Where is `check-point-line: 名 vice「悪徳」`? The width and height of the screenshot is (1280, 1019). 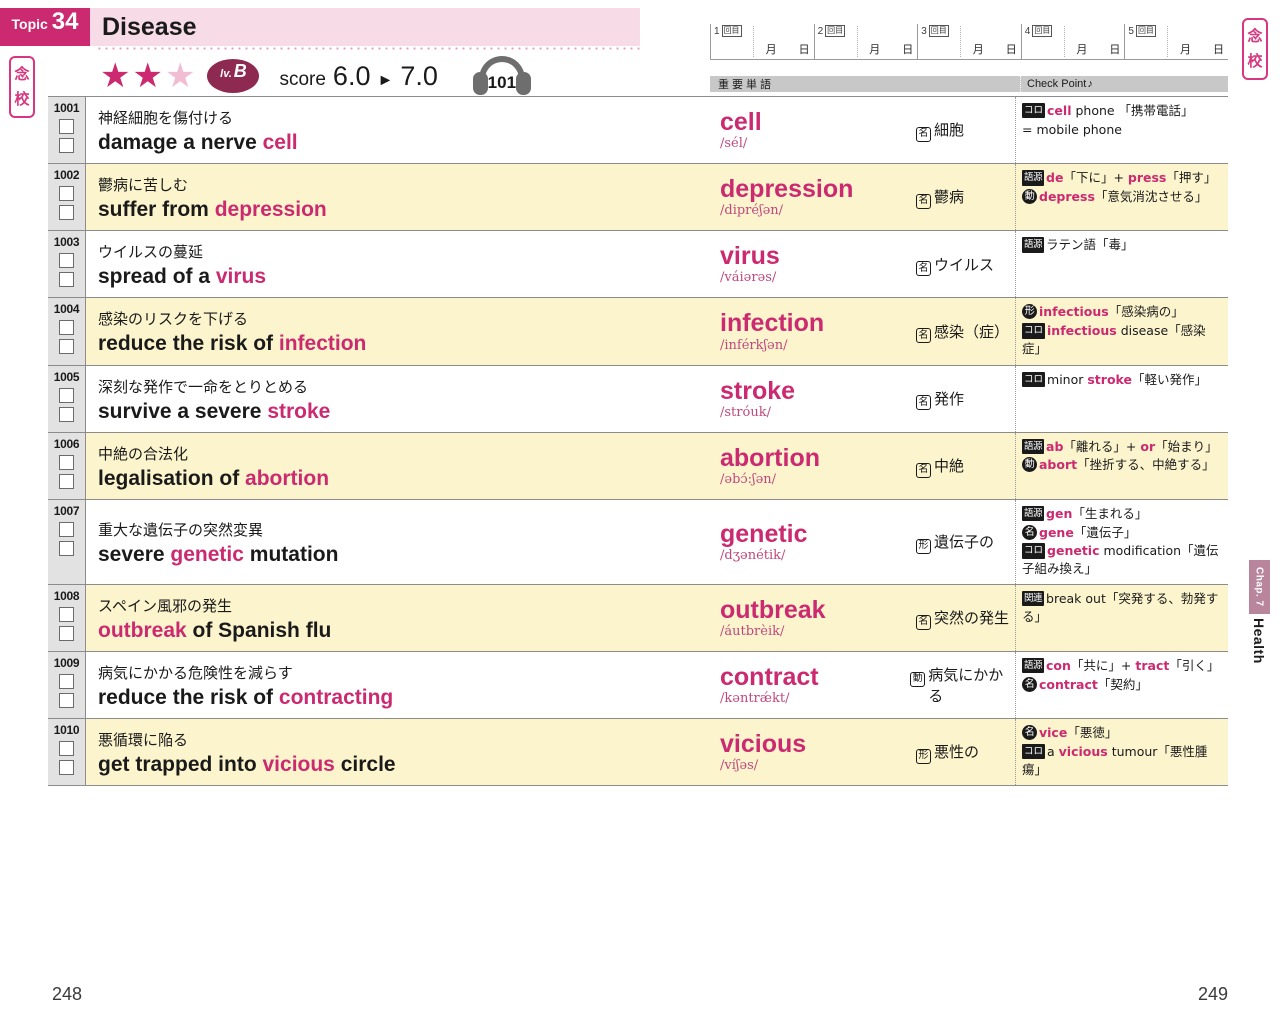
check-point-line: 名 vice「悪徳」 is located at coordinates (1123, 733).